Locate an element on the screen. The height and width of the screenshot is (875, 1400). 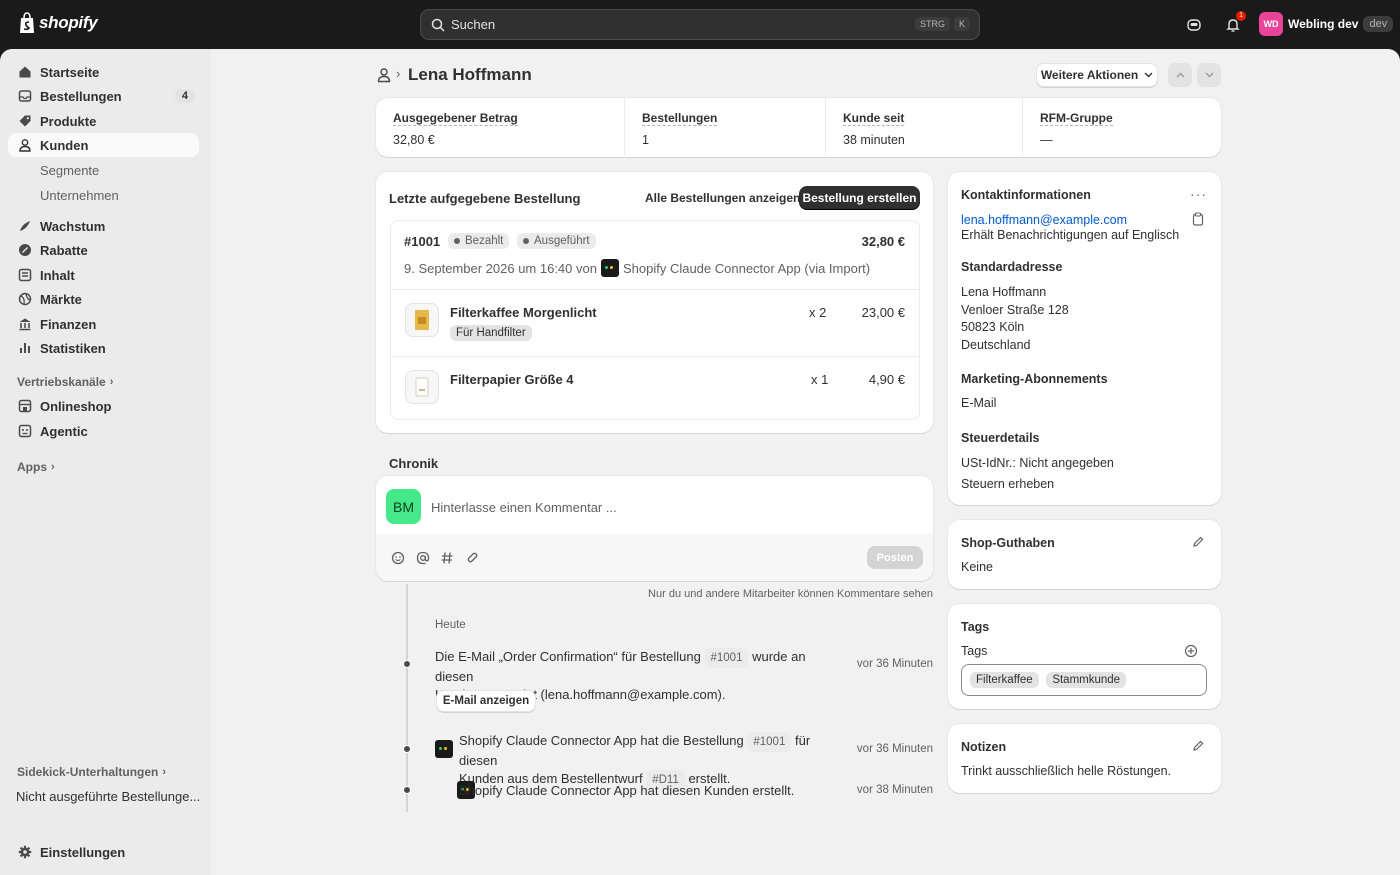
sidebar-item-statistiken: Statistiken is located at coordinates (103, 348).